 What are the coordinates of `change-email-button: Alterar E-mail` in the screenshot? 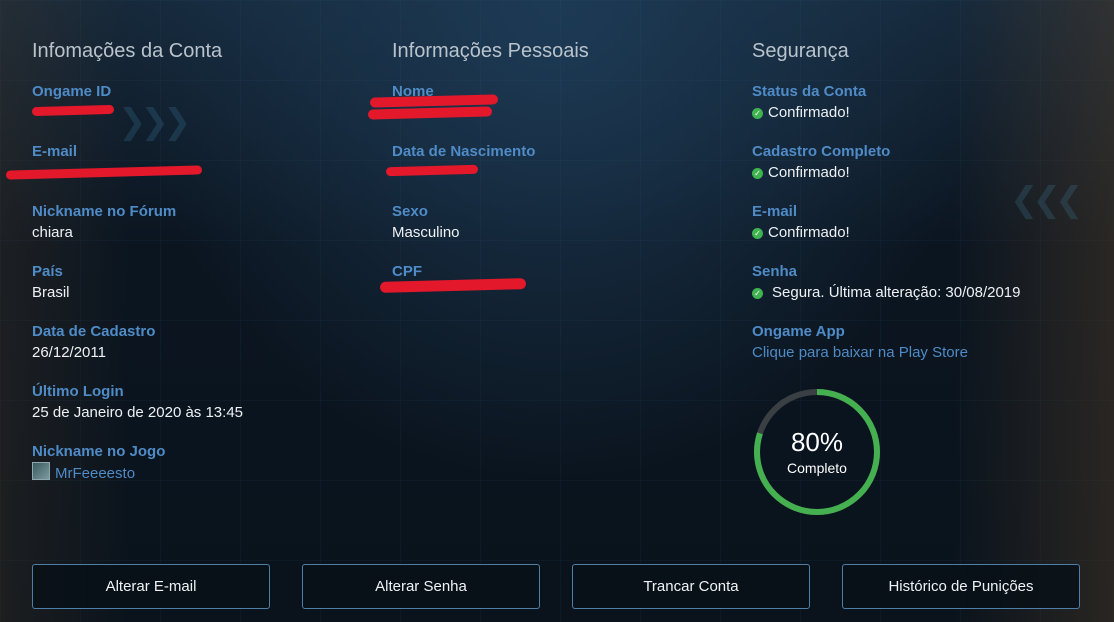 It's located at (151, 586).